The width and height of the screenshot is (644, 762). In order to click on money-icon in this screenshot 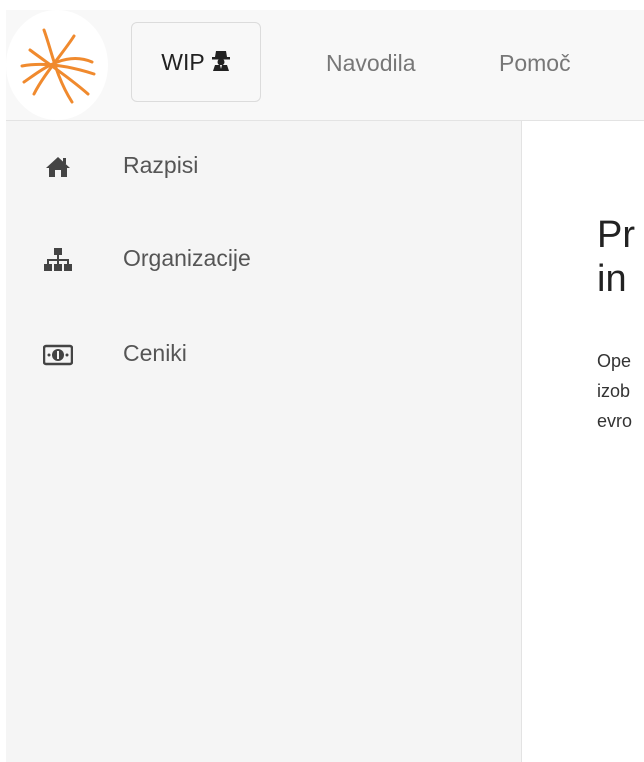, I will do `click(58, 355)`.